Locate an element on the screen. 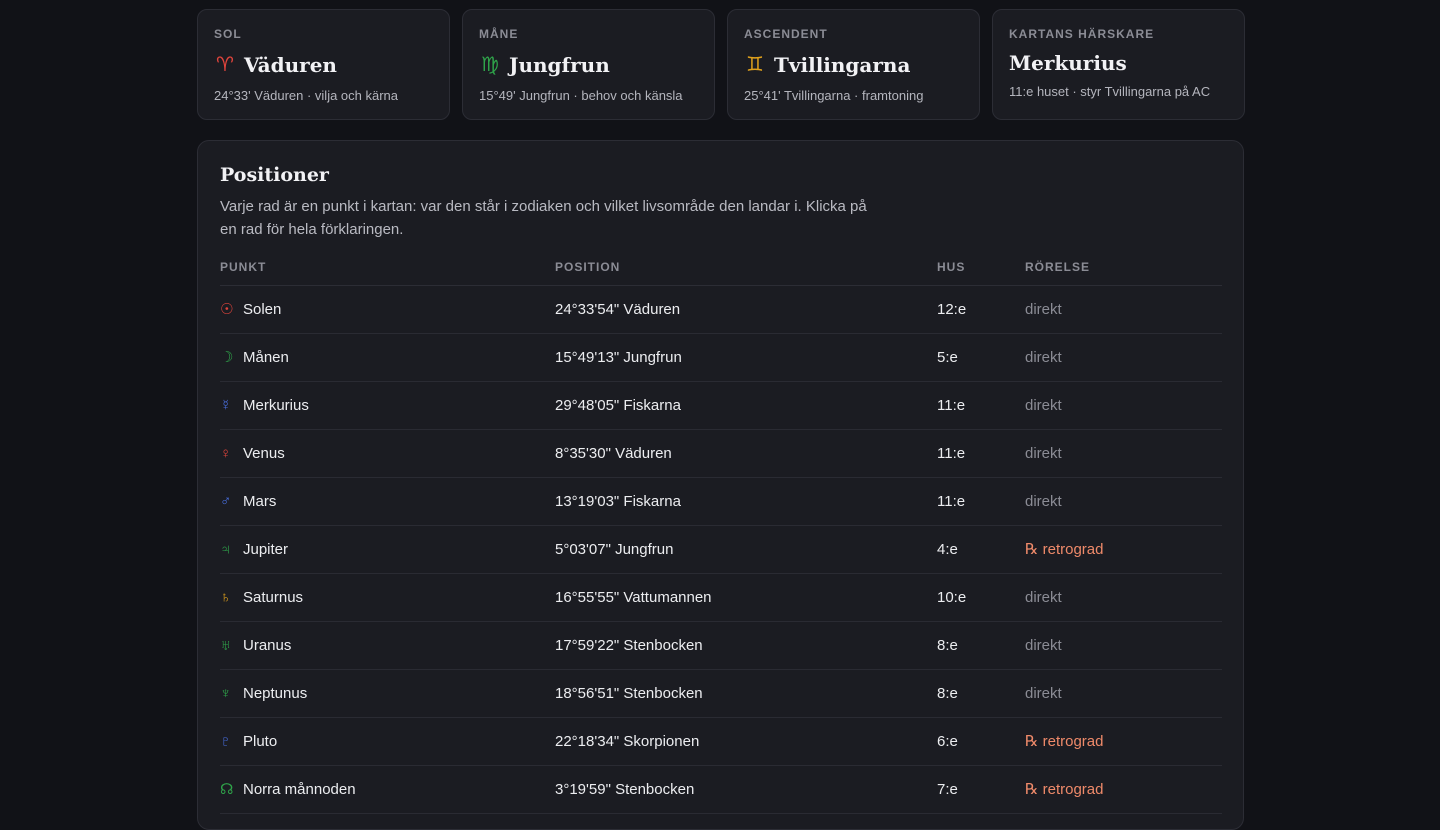 The width and height of the screenshot is (1440, 830). point-name: Venus is located at coordinates (264, 453).